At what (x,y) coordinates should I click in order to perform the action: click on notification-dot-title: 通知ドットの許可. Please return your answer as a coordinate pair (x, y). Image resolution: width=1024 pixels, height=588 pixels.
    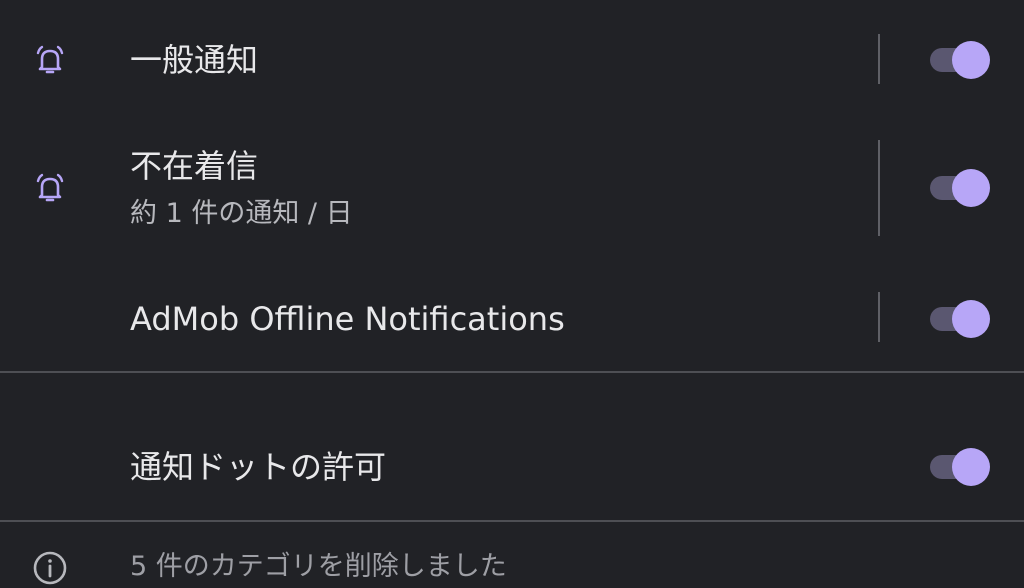
    Looking at the image, I should click on (258, 467).